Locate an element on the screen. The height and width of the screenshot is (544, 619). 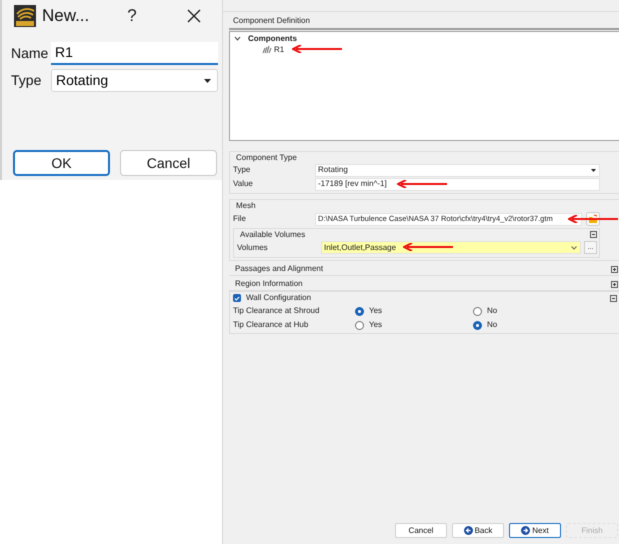
section-header: Region Information is located at coordinates (269, 284).